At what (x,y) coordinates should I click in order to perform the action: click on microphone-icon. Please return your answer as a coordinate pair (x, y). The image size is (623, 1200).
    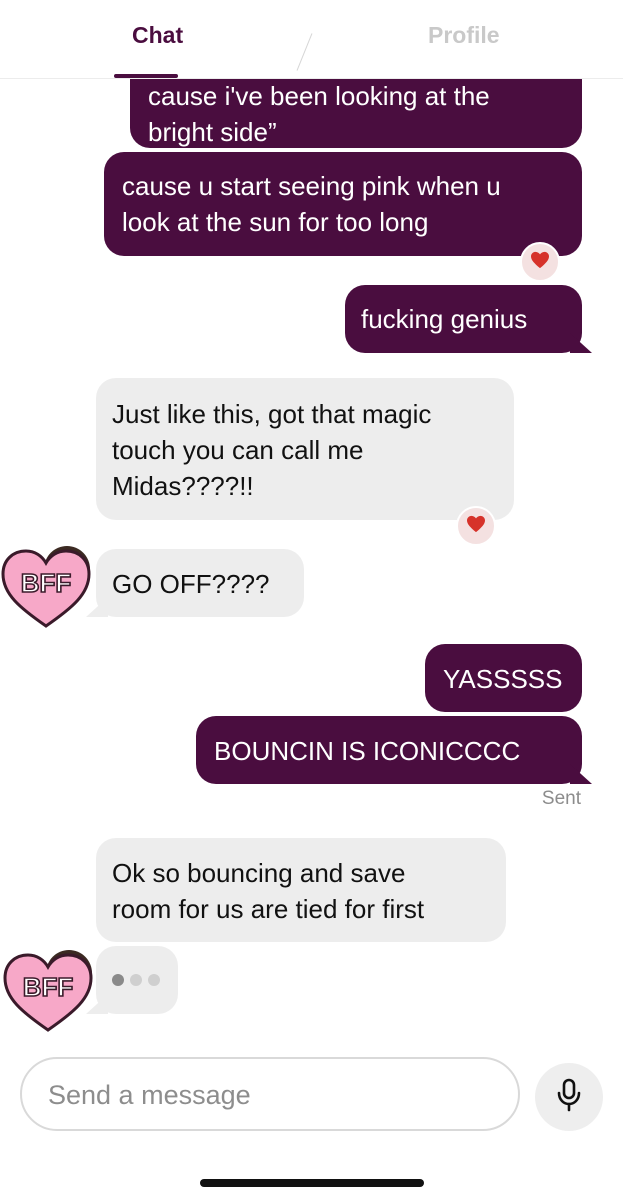
    Looking at the image, I should click on (569, 1097).